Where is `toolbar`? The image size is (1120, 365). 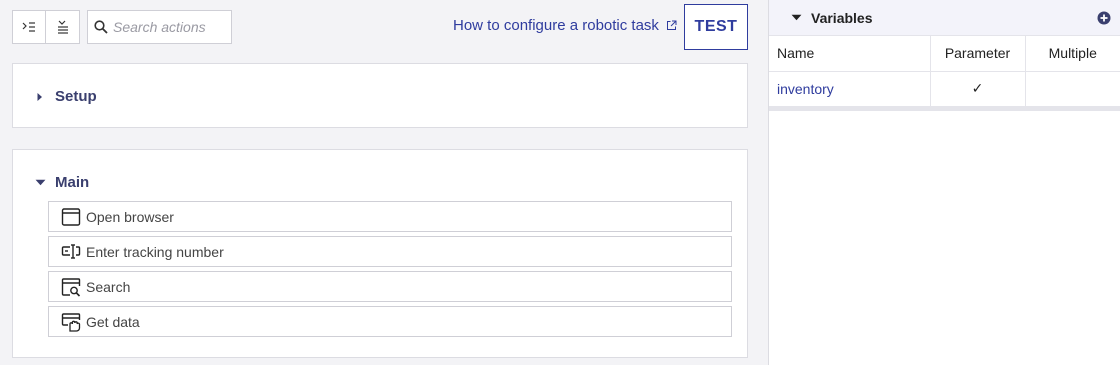
toolbar is located at coordinates (122, 27).